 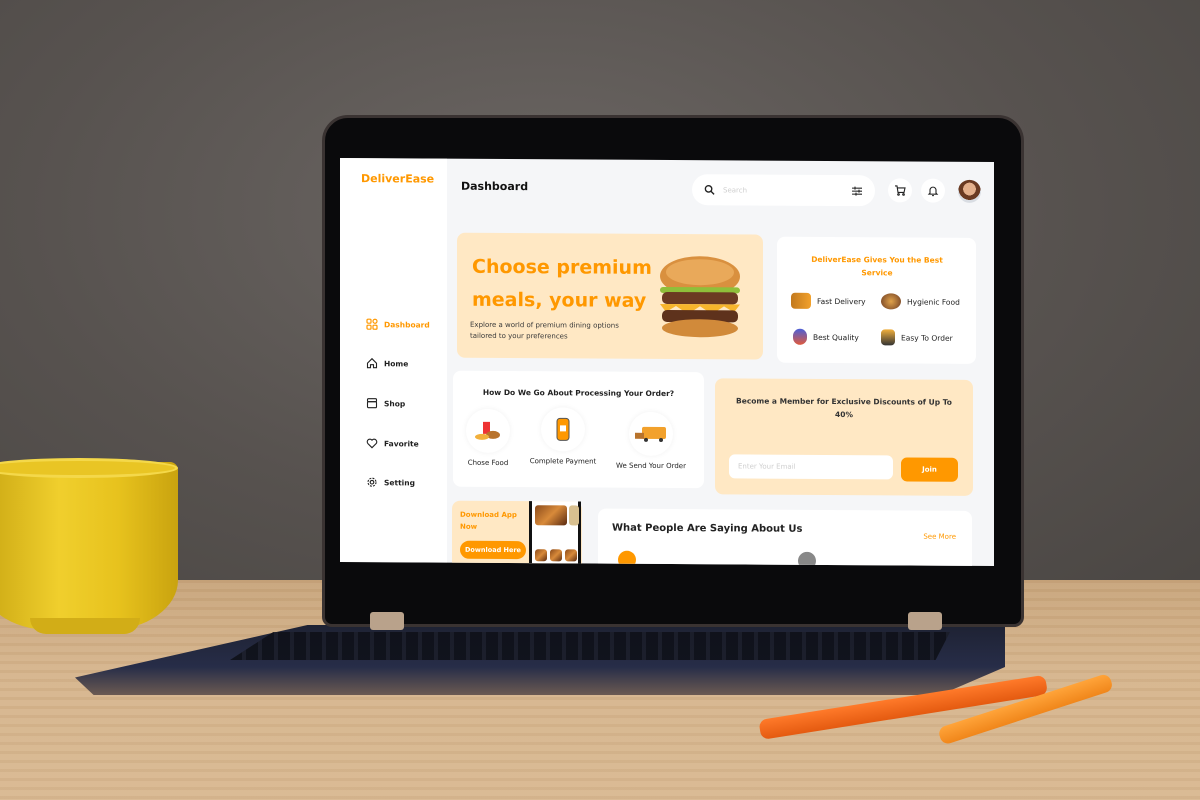 I want to click on feature-fast-delivery: Fast Delivery, so click(x=828, y=300).